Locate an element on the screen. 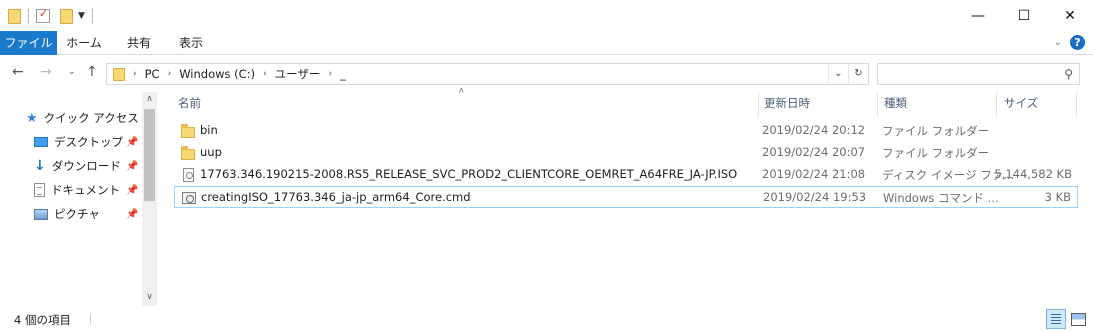 The width and height of the screenshot is (1093, 331). tab-view: 表示 is located at coordinates (191, 43).